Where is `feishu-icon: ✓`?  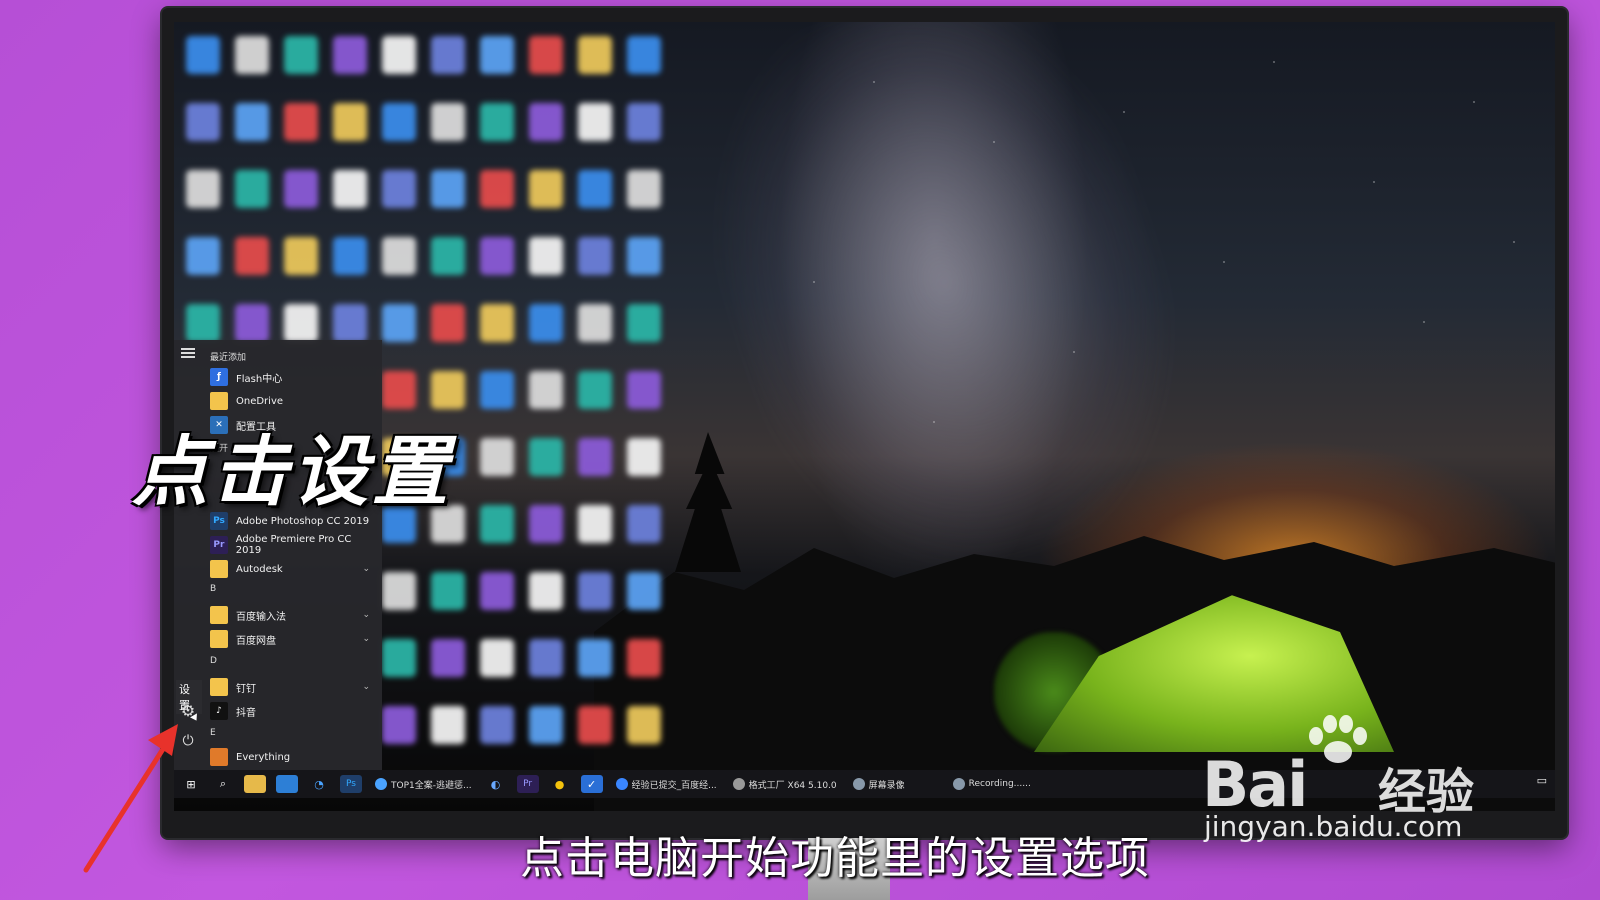 feishu-icon: ✓ is located at coordinates (591, 784).